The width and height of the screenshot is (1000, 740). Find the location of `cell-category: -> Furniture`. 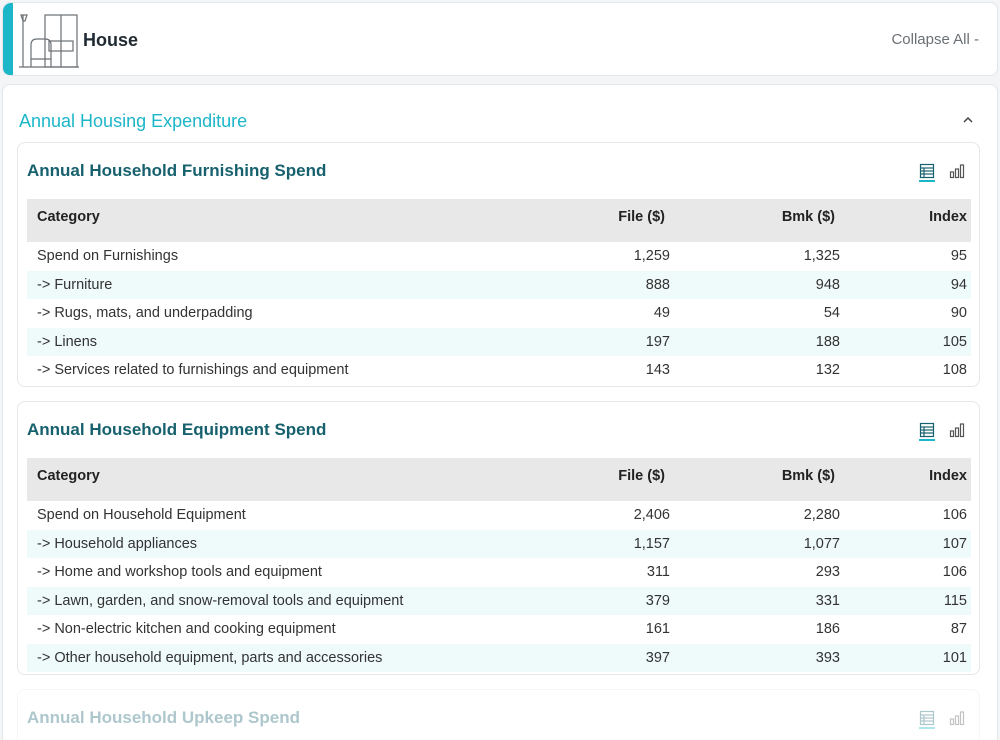

cell-category: -> Furniture is located at coordinates (297, 284).